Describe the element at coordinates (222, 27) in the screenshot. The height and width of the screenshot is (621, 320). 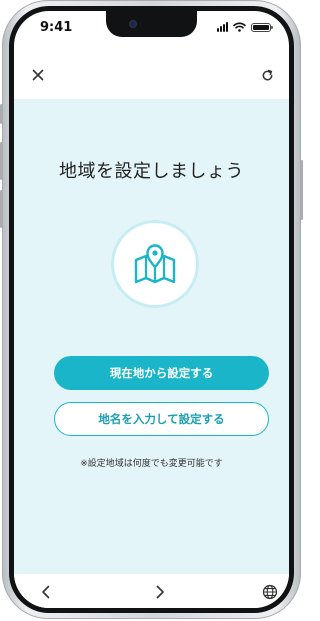
I see `signal-icon` at that location.